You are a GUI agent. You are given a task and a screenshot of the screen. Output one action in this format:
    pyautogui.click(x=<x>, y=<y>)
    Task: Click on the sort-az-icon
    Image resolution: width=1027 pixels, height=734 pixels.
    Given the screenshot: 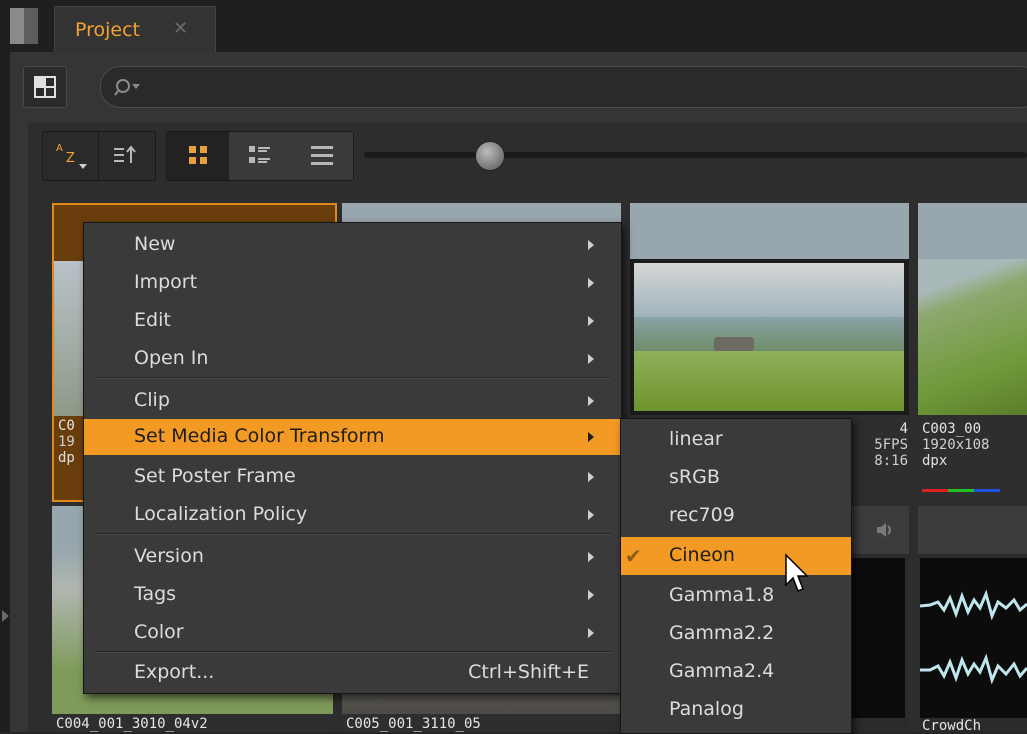 What is the action you would take?
    pyautogui.click(x=83, y=166)
    